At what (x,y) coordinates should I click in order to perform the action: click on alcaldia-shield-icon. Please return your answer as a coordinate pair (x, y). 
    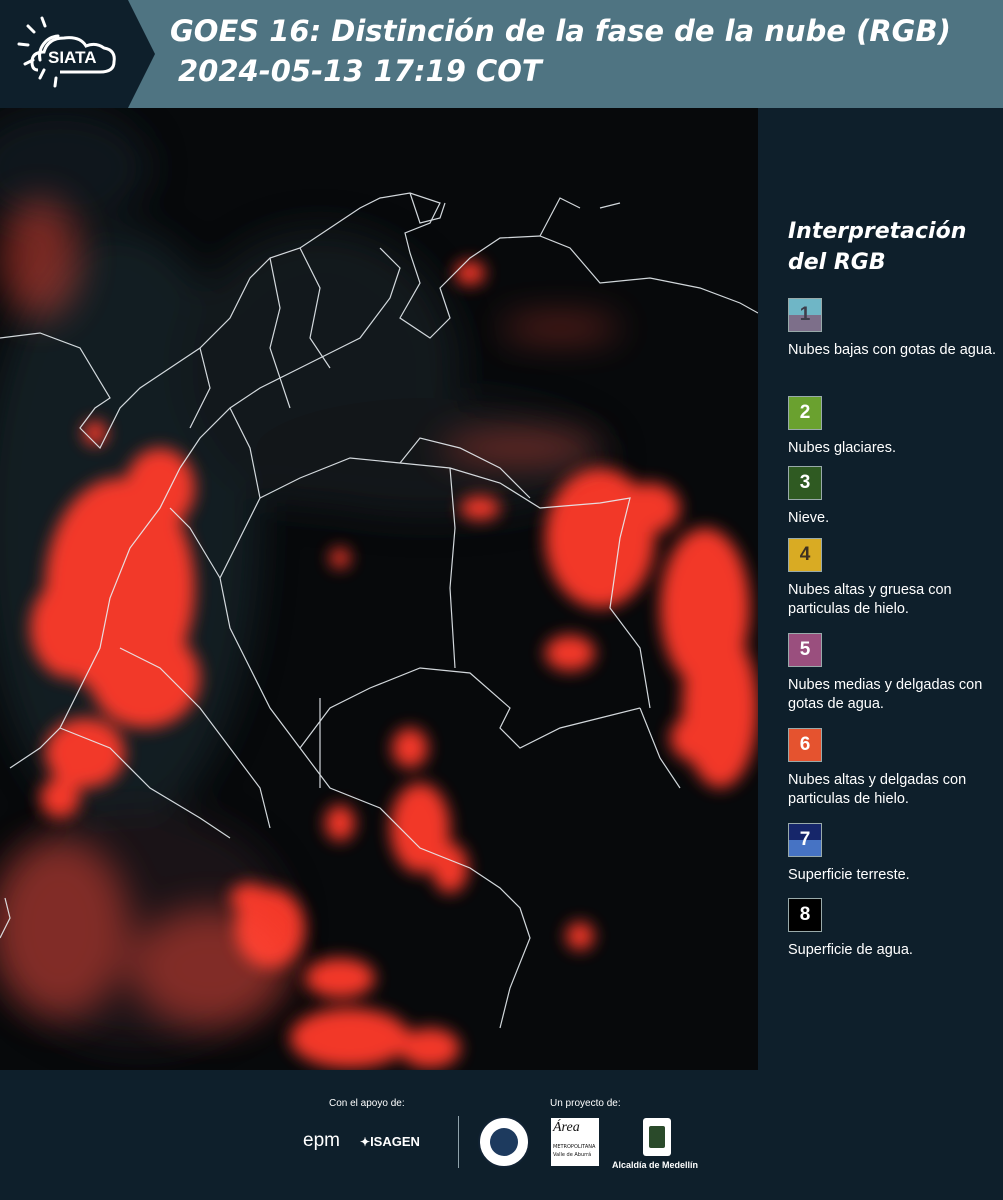
    Looking at the image, I should click on (657, 1137).